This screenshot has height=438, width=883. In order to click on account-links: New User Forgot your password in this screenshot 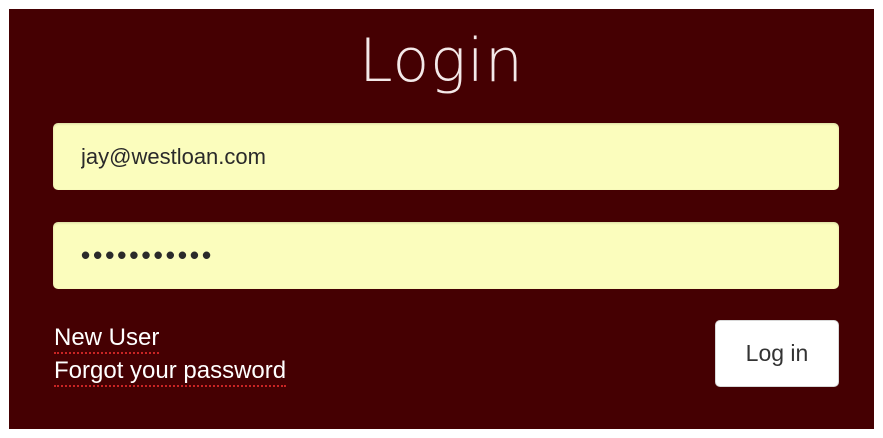, I will do `click(170, 356)`.